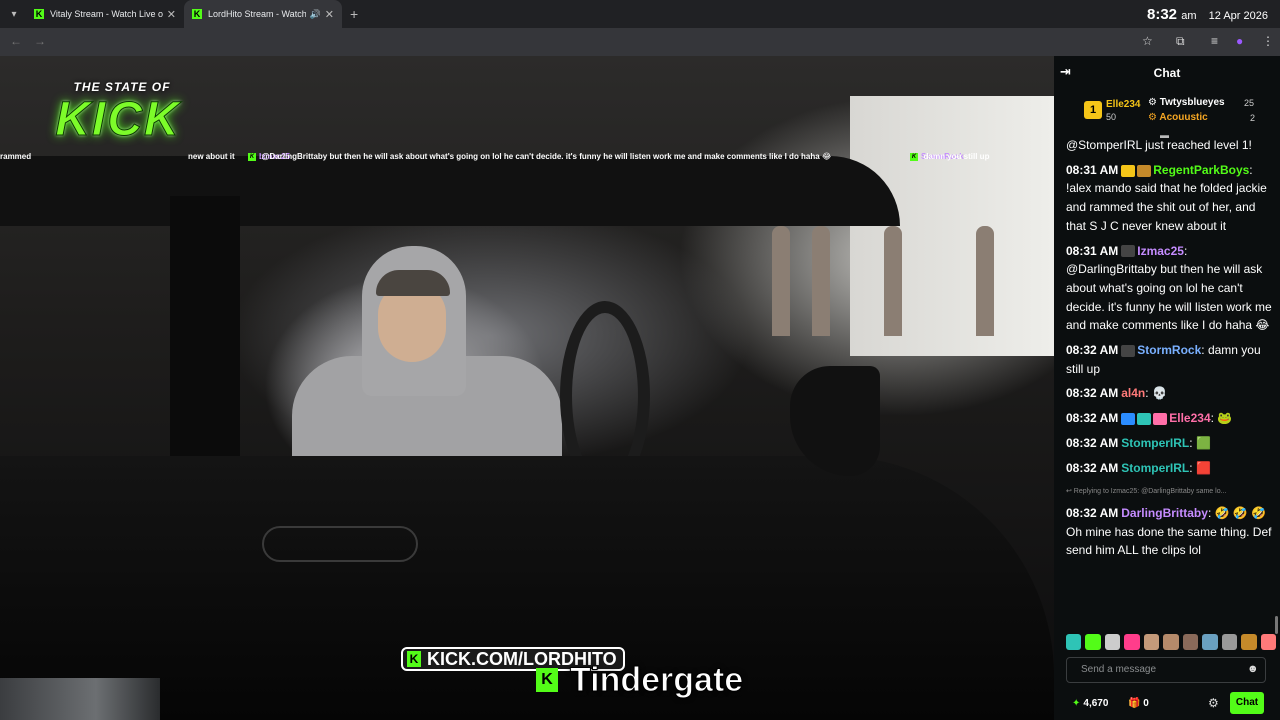  Describe the element at coordinates (197, 14) in the screenshot. I see `kick-favicon-icon: K` at that location.